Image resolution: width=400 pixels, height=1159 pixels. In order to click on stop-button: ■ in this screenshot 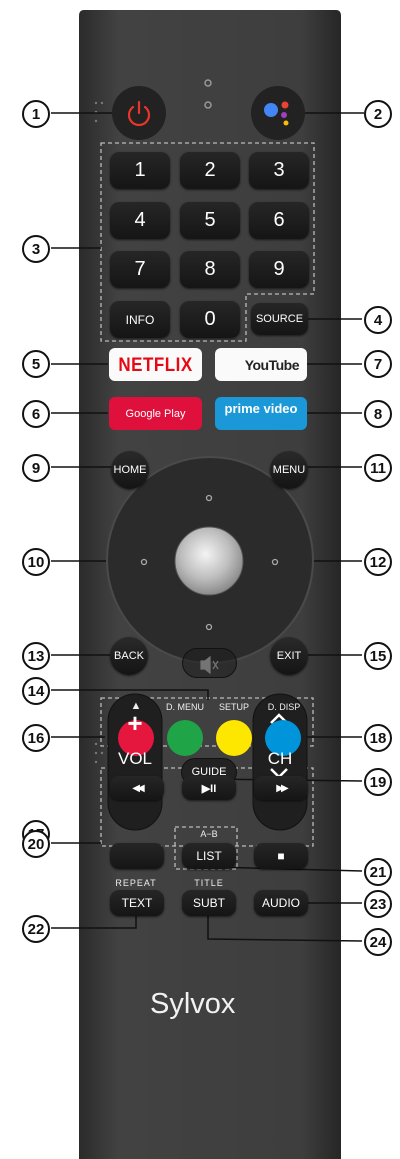, I will do `click(281, 856)`.